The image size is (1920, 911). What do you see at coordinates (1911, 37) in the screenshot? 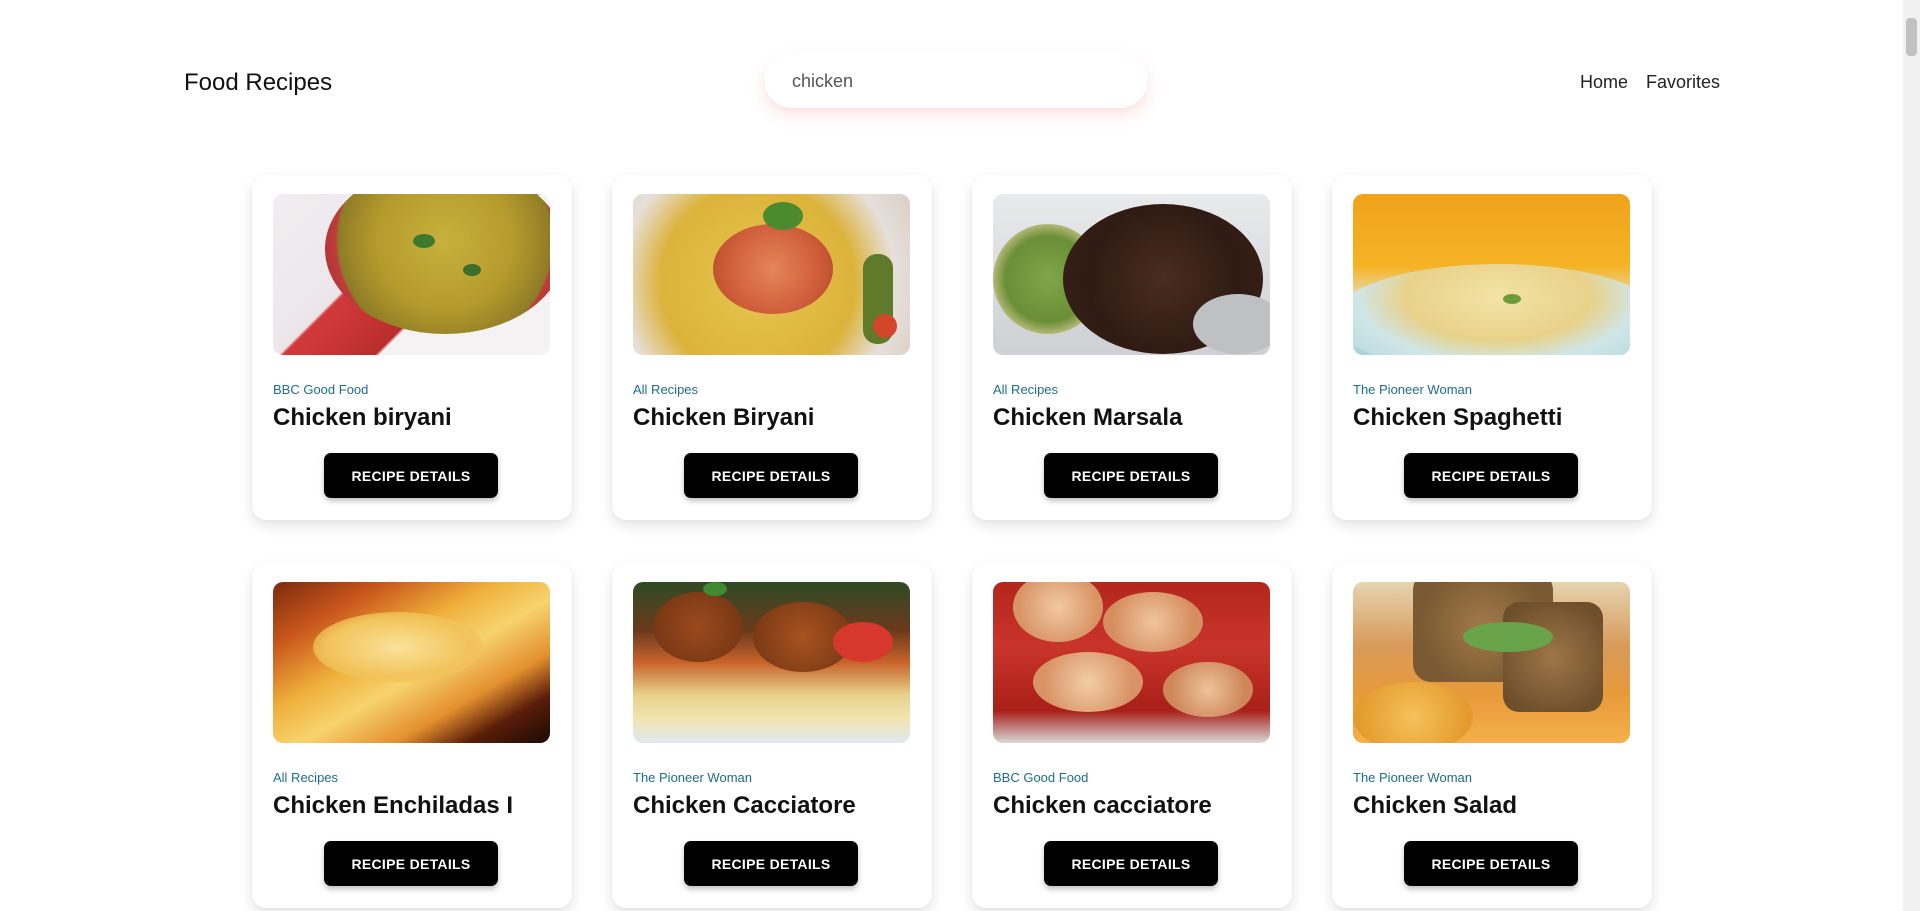
I see `scrollbar-thumb` at bounding box center [1911, 37].